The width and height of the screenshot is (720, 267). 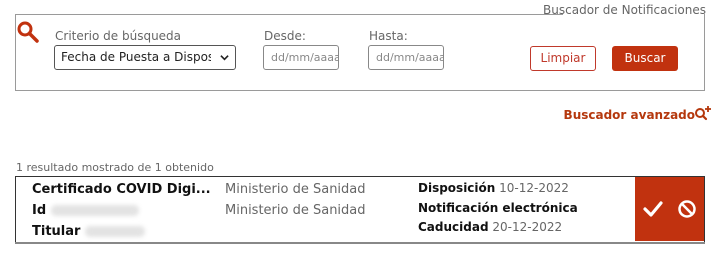 What do you see at coordinates (453, 227) in the screenshot?
I see `caducidad-label: Caducidad` at bounding box center [453, 227].